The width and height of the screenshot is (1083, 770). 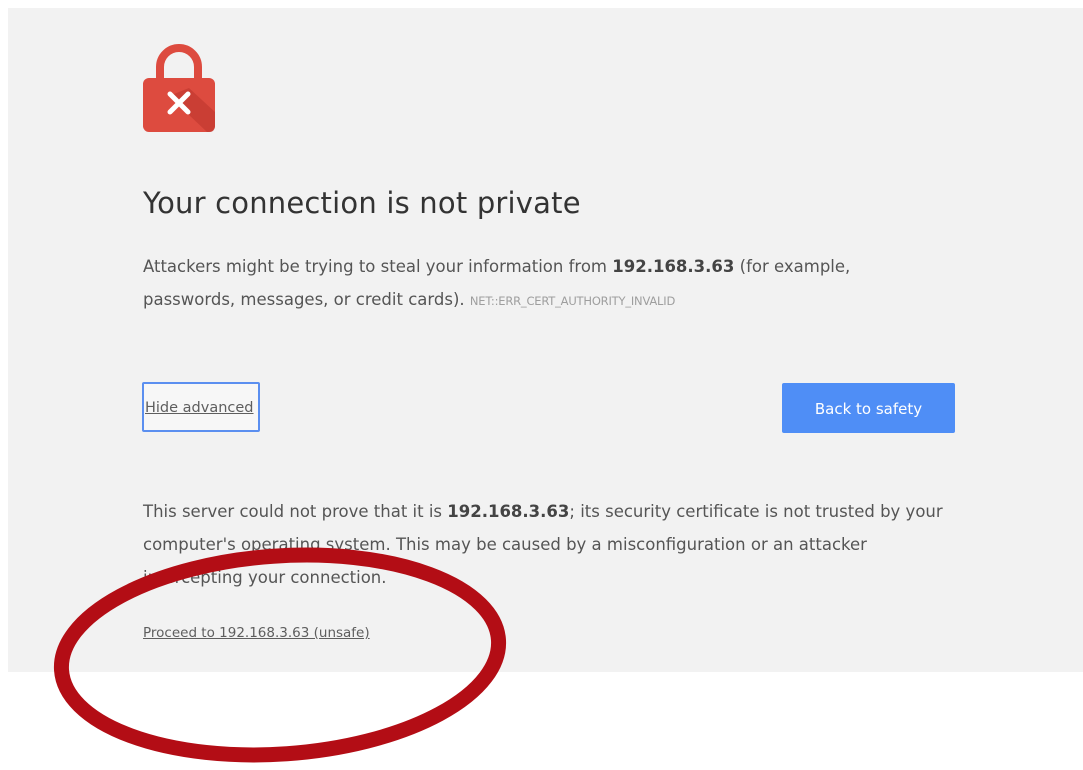 What do you see at coordinates (673, 266) in the screenshot?
I see `host-address: 192.168.3.63` at bounding box center [673, 266].